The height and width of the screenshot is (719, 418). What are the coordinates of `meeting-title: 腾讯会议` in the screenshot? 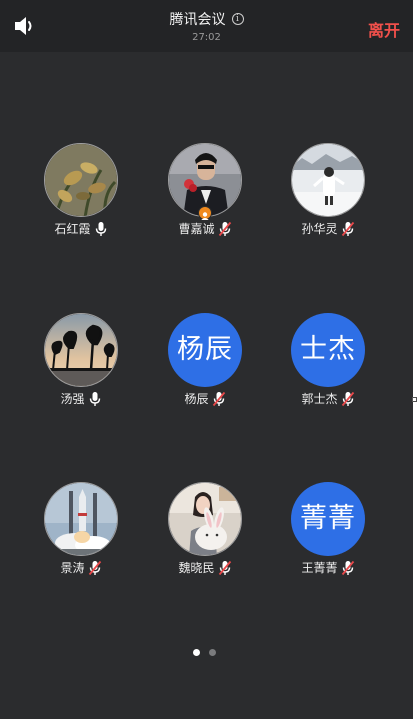 It's located at (197, 20).